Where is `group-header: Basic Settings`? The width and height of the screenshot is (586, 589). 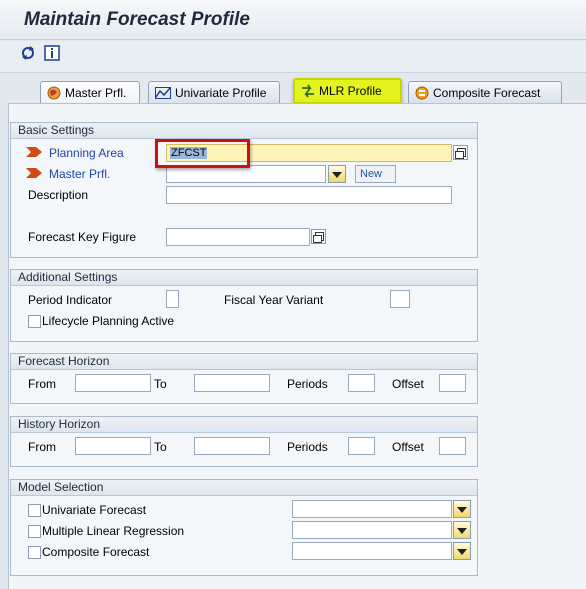 group-header: Basic Settings is located at coordinates (244, 131).